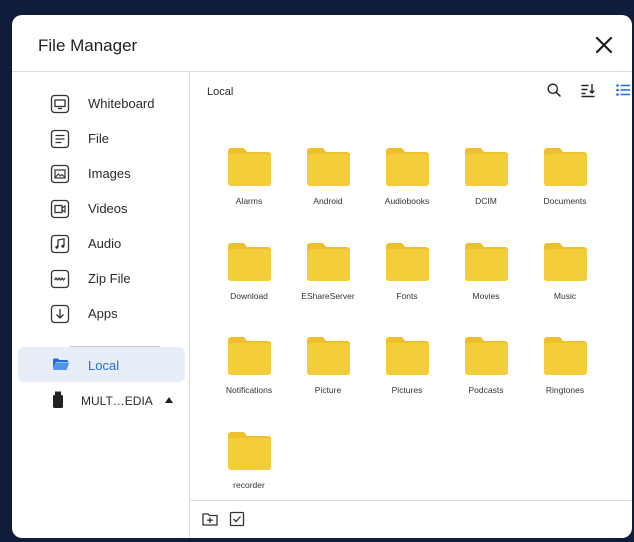 This screenshot has width=634, height=542. I want to click on folder-item: Documents, so click(565, 189).